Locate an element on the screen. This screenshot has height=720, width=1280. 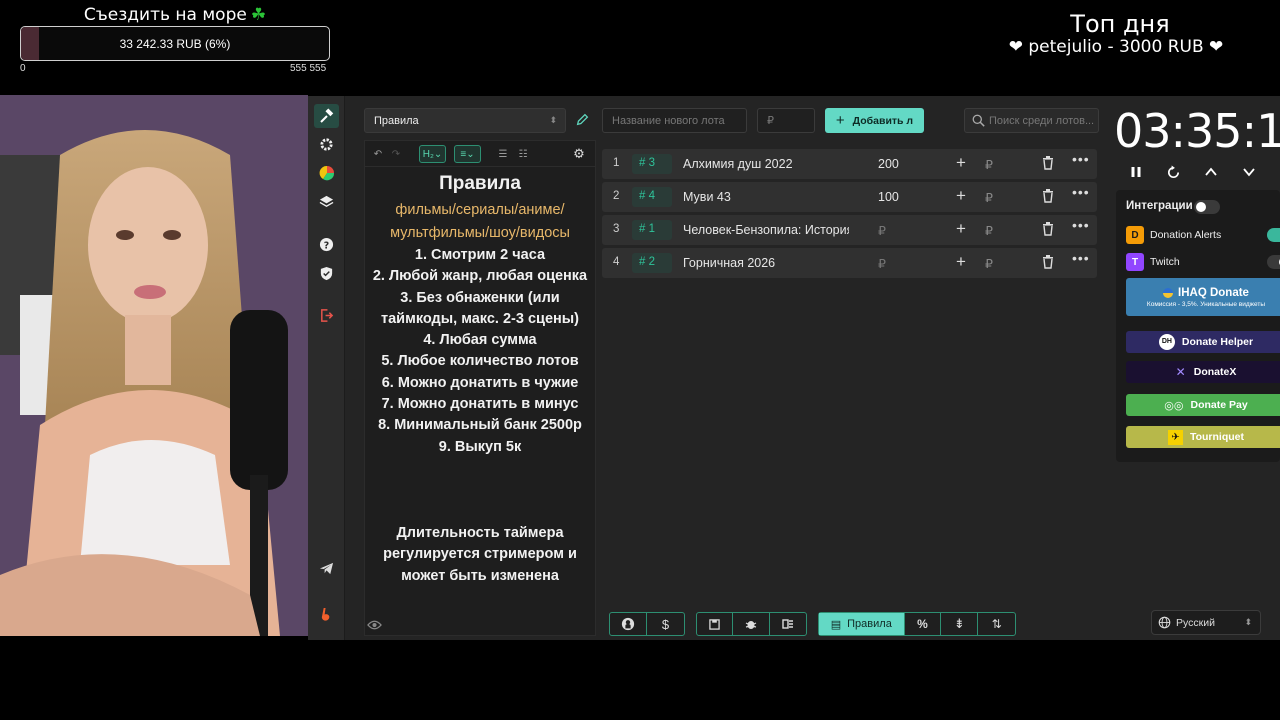
pause-icon is located at coordinates (1136, 172).